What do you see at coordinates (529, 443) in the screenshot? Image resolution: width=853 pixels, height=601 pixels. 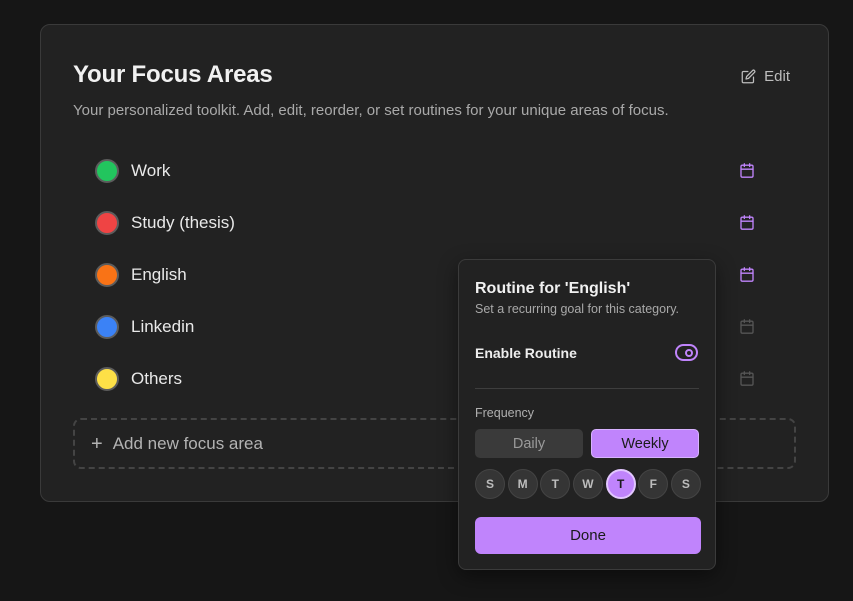 I see `frequency-daily-button: Daily` at bounding box center [529, 443].